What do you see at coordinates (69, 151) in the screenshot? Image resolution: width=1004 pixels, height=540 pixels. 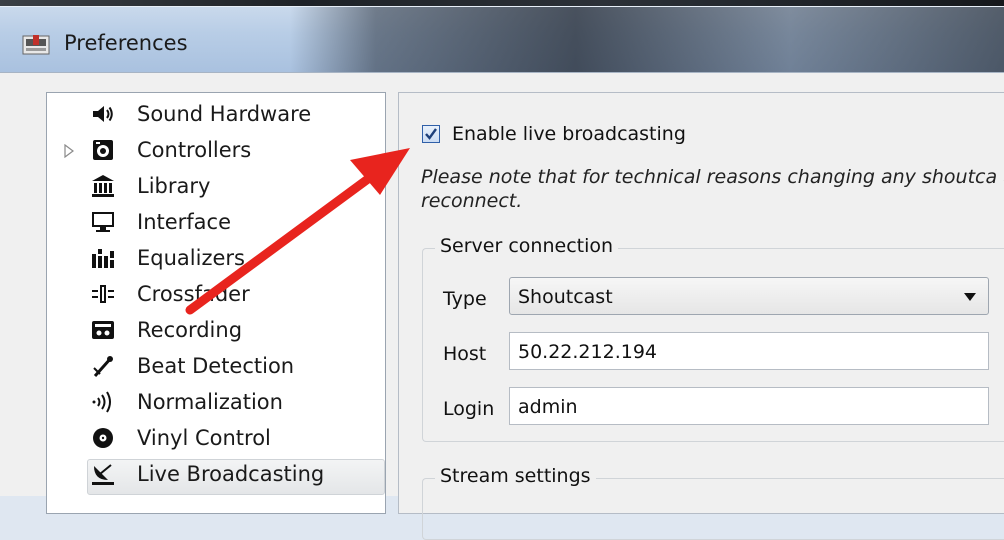 I see `expand-arrow-icon` at bounding box center [69, 151].